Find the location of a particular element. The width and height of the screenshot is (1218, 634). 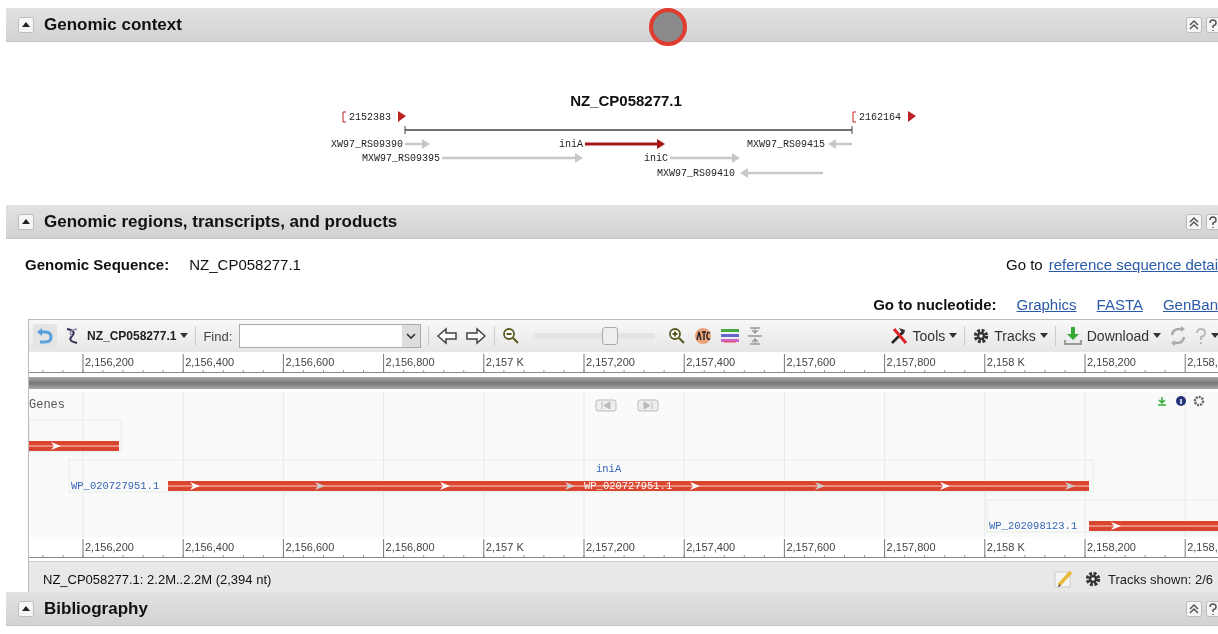

section-title: Genomic regions, transcripts, and products is located at coordinates (221, 221).